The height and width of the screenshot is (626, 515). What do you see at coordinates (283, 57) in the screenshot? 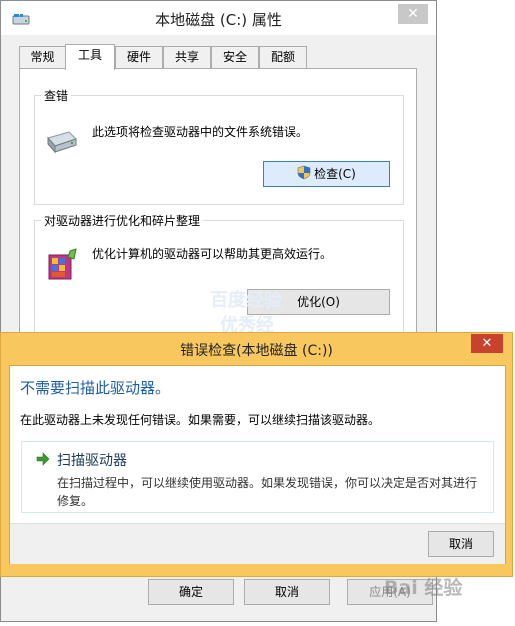
I see `tab-quota: 配额` at bounding box center [283, 57].